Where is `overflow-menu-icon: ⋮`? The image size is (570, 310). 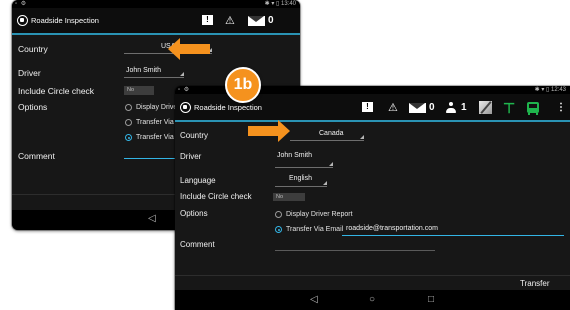 overflow-menu-icon: ⋮ is located at coordinates (561, 108).